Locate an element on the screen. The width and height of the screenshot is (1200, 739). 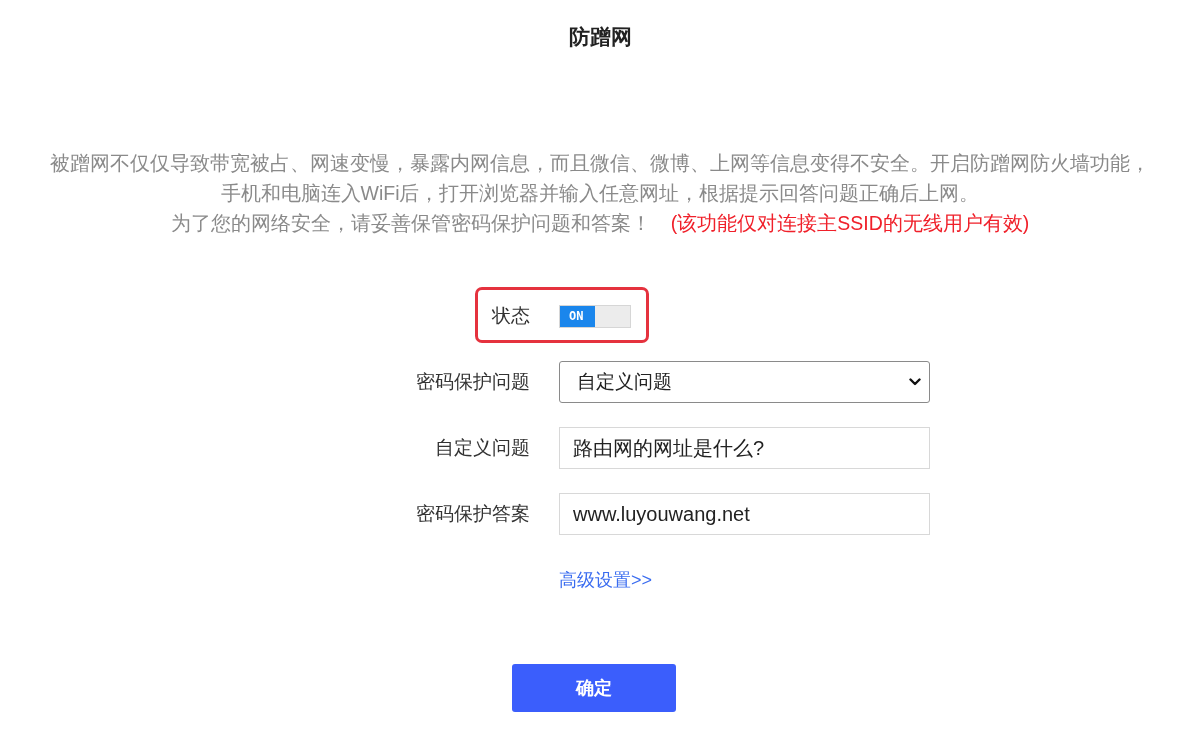
description-text: 被蹭网不仅仅导致带宽被占、网速变慢，暴露内网信息，而且微信、微博、上网等信息变得不安全。开启防蹭网防火墙功能， is located at coordinates (600, 163).